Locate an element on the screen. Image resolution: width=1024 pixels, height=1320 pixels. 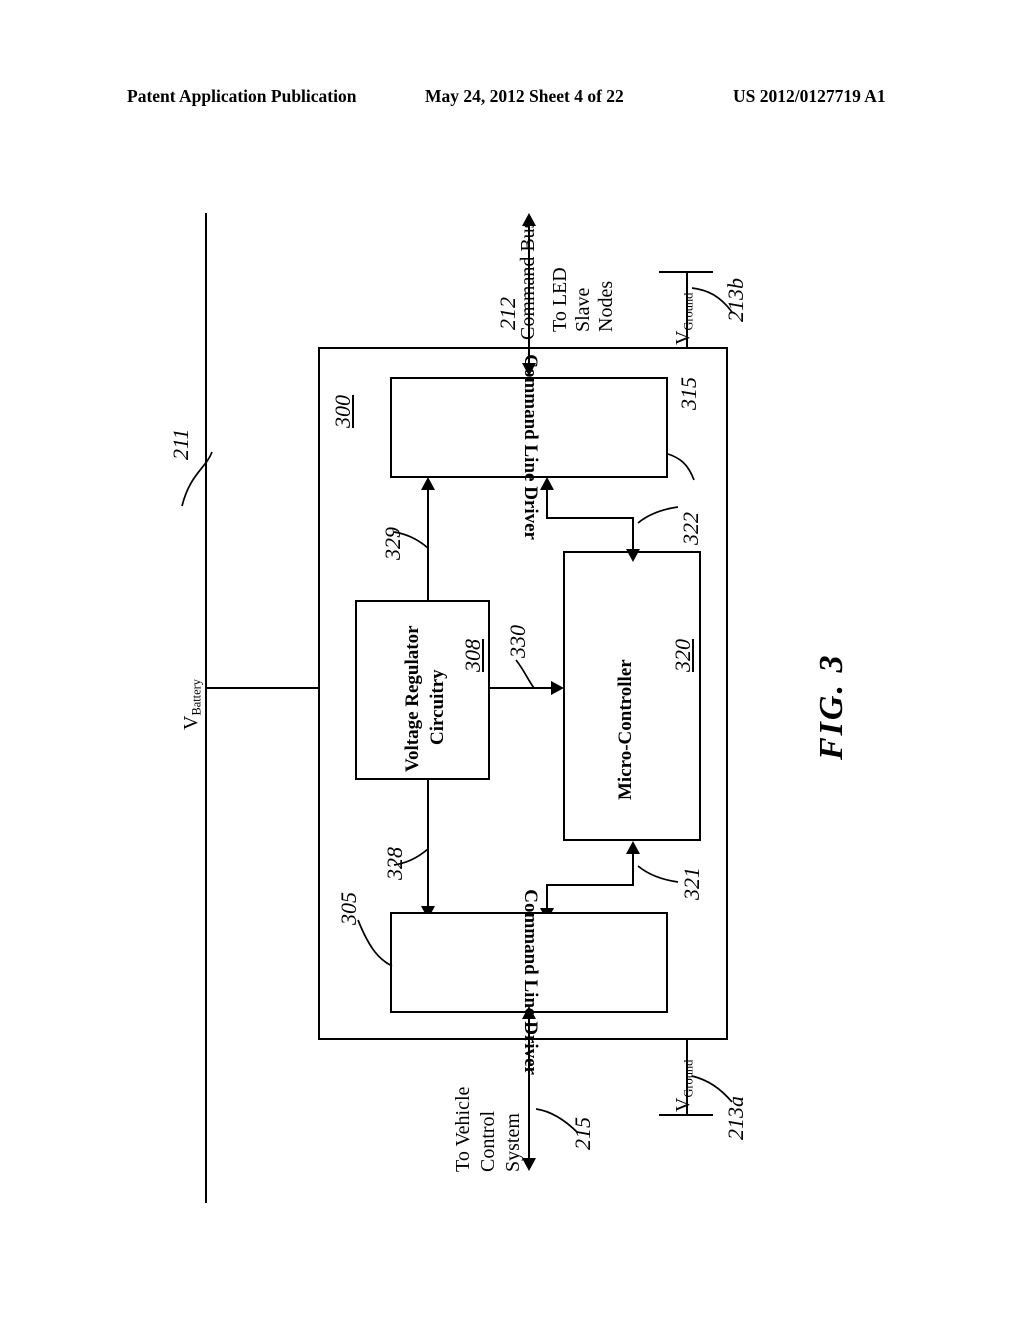
ground-top-v: V is located at coordinates (683, 337).